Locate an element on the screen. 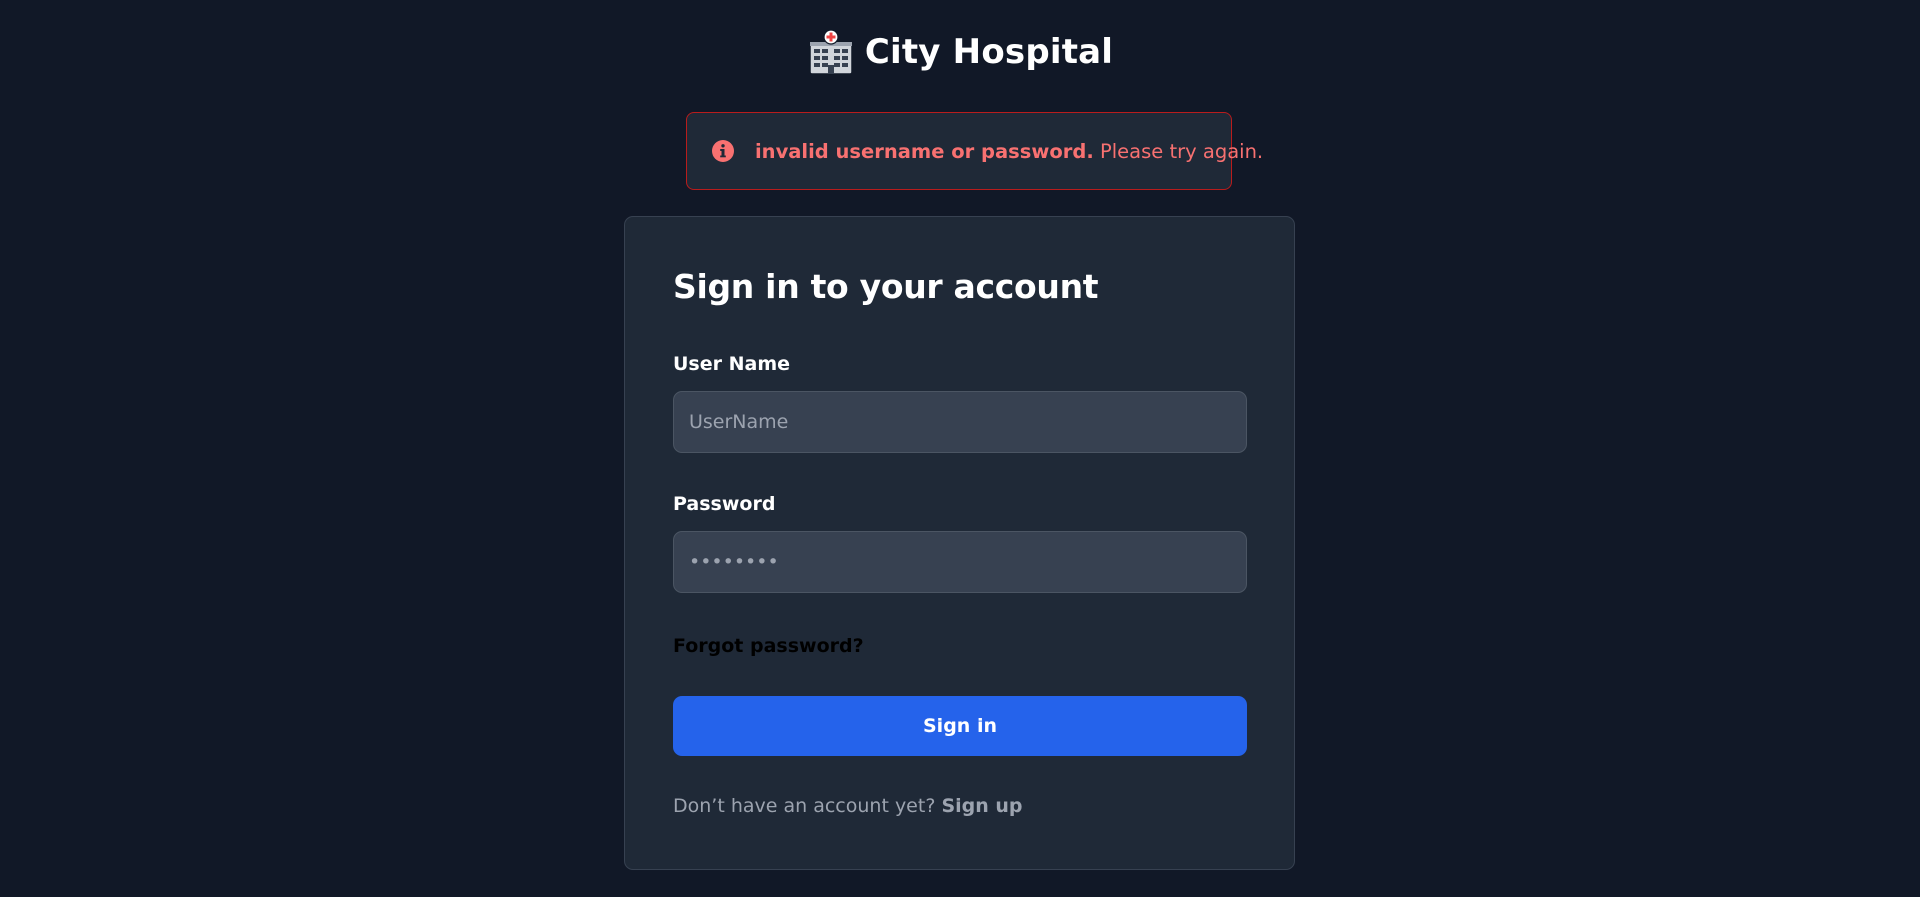 The height and width of the screenshot is (897, 1920). username-label: User Name is located at coordinates (732, 364).